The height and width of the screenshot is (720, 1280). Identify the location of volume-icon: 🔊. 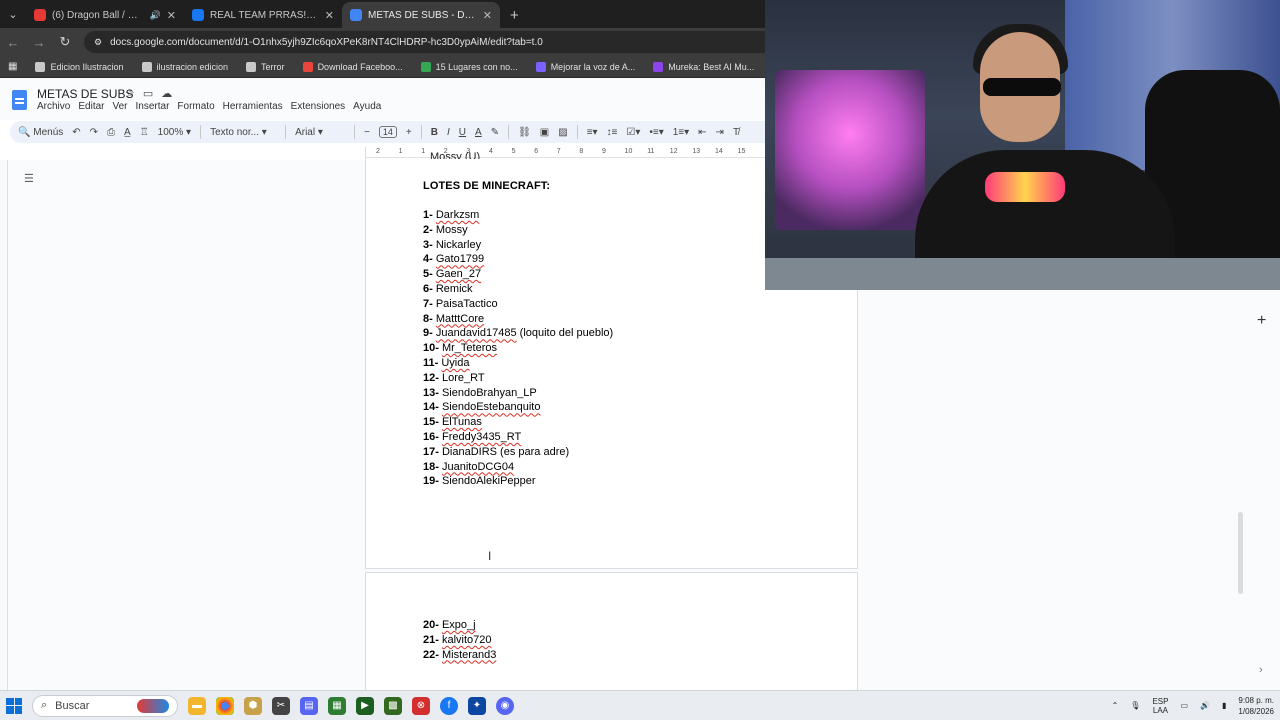
(1205, 705).